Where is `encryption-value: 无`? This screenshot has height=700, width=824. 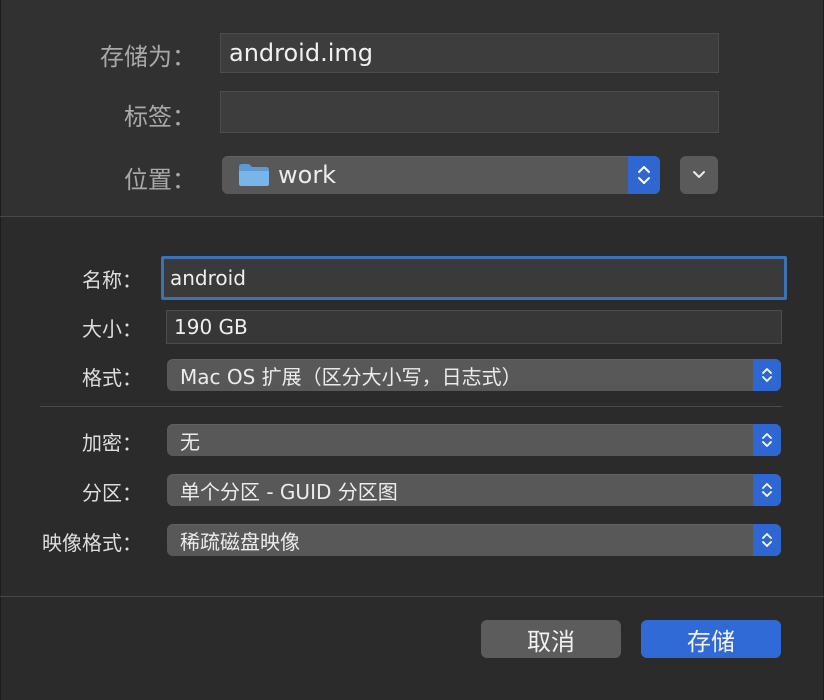
encryption-value: 无 is located at coordinates (190, 441).